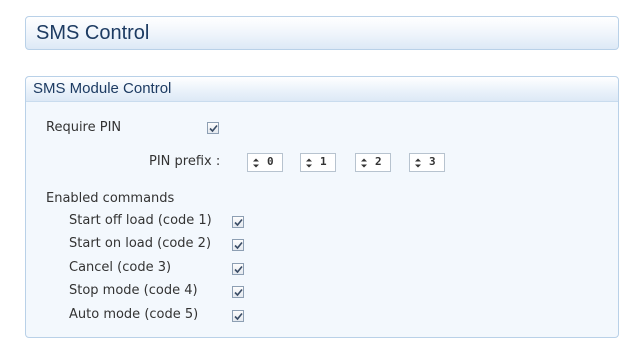  Describe the element at coordinates (84, 127) in the screenshot. I see `require-pin-label: Require PIN` at that location.